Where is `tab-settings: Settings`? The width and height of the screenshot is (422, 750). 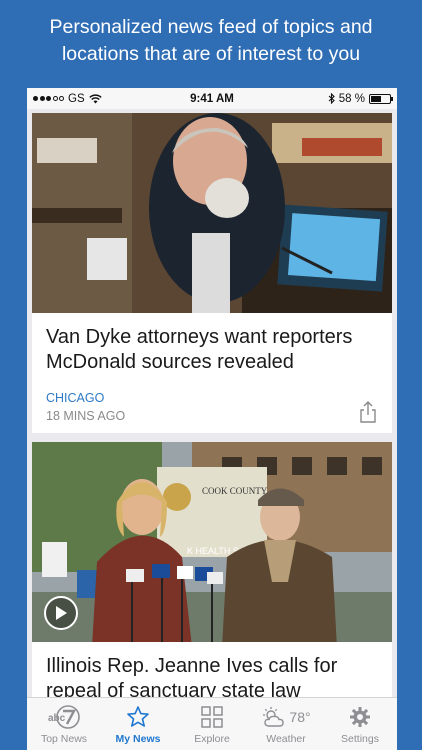 tab-settings: Settings is located at coordinates (360, 724).